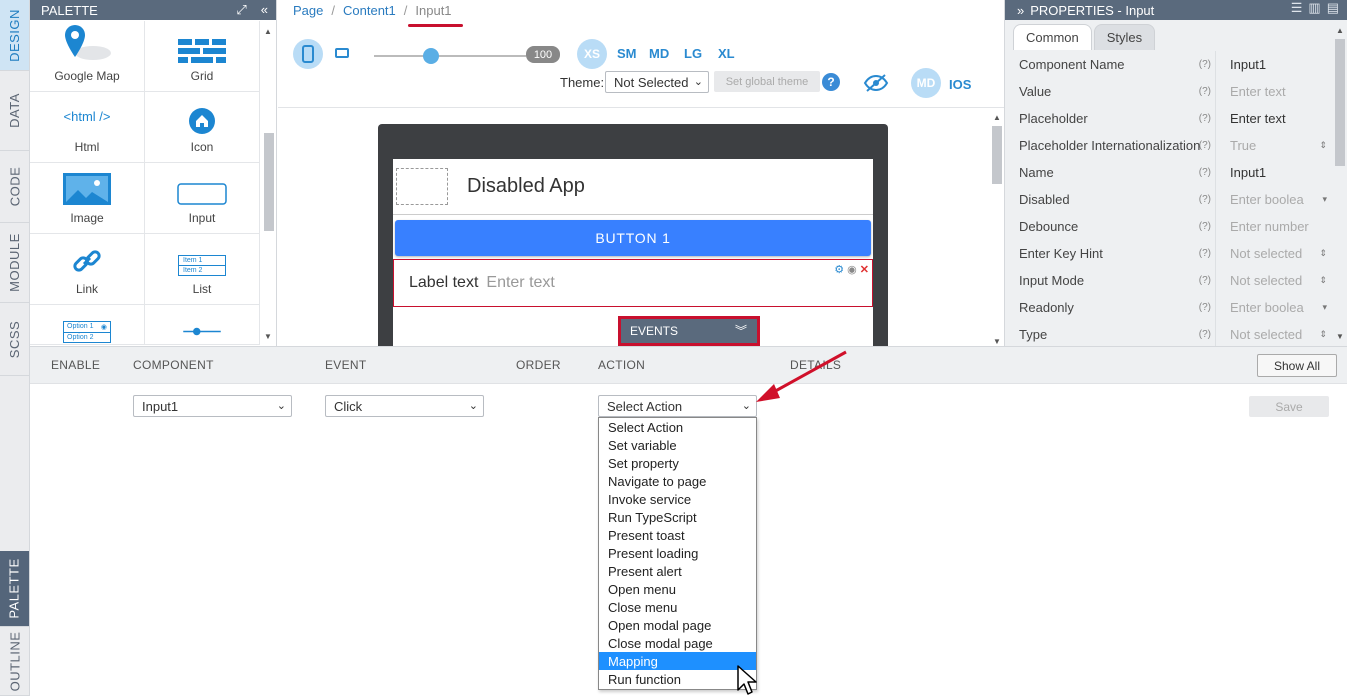 The image size is (1347, 696). I want to click on tablet-rotate-button, so click(342, 54).